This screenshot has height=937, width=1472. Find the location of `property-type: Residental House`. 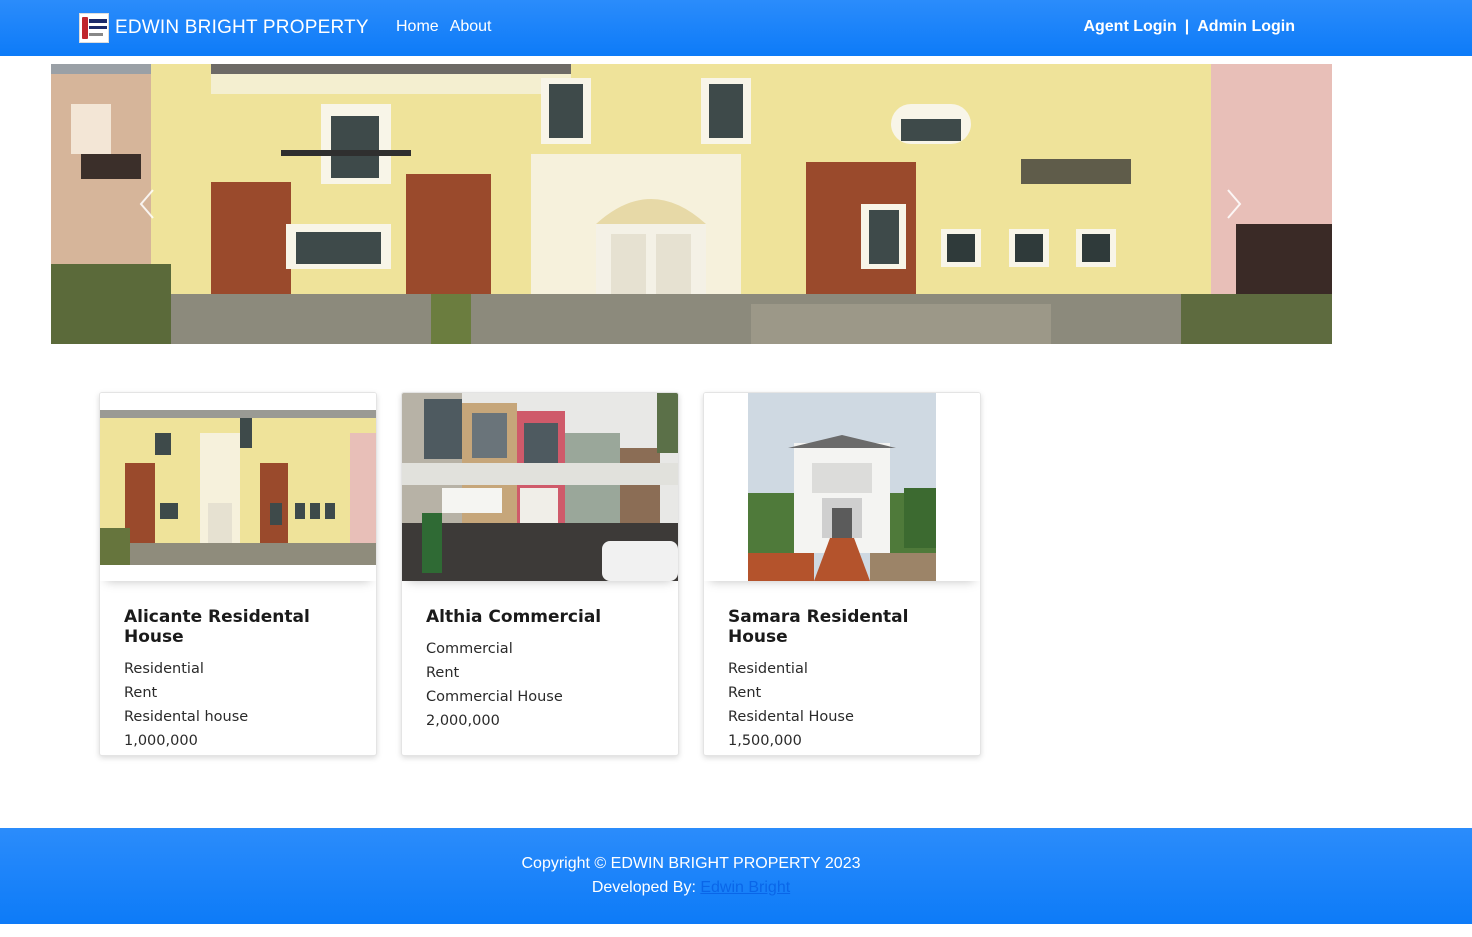

property-type: Residental House is located at coordinates (791, 717).